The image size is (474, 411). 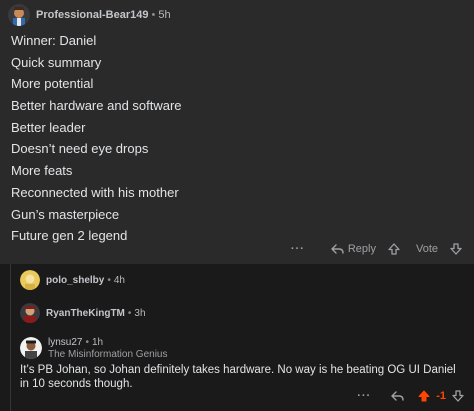 What do you see at coordinates (52, 84) in the screenshot?
I see `comment-line: More potential` at bounding box center [52, 84].